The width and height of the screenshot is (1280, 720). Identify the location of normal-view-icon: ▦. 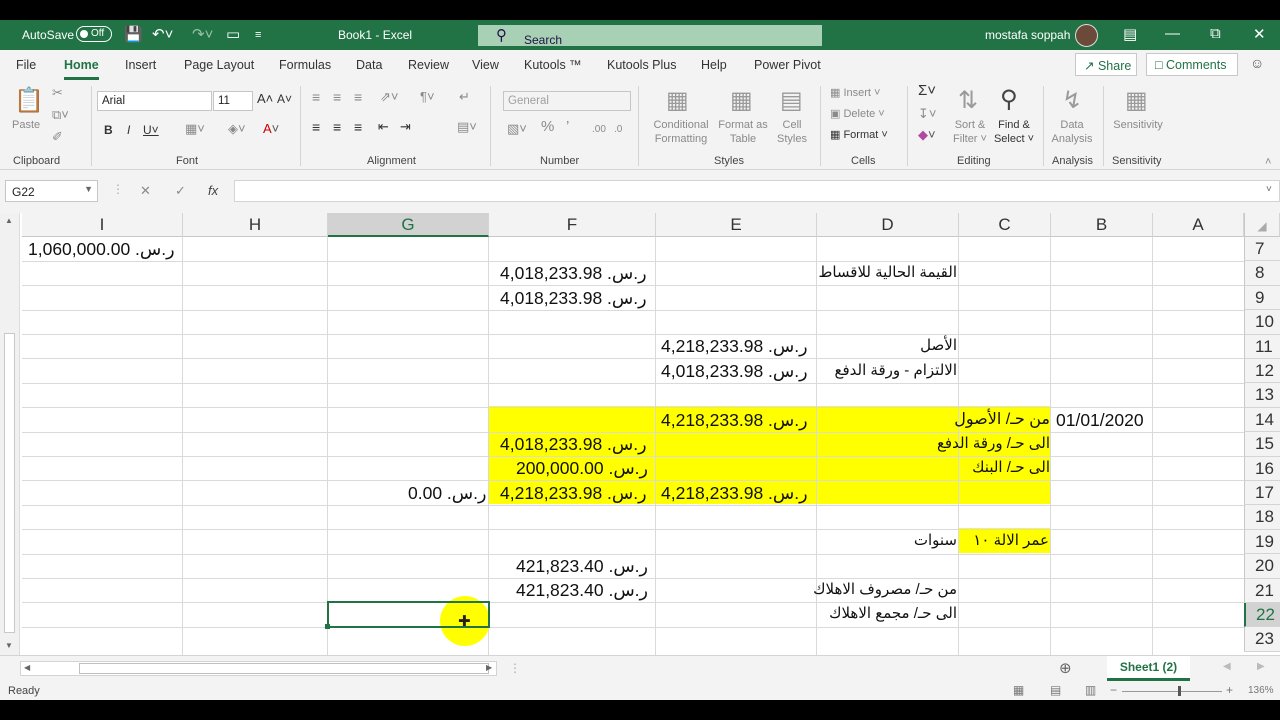
(1018, 690).